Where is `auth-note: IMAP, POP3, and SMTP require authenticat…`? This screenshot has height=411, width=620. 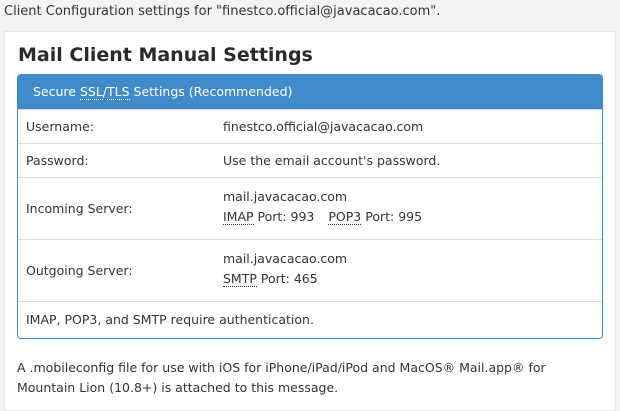
auth-note: IMAP, POP3, and SMTP require authenticat… is located at coordinates (170, 319).